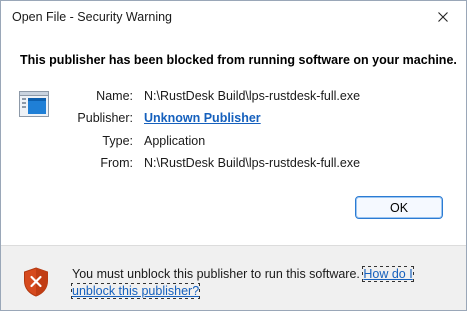 This screenshot has width=467, height=311. Describe the element at coordinates (117, 141) in the screenshot. I see `type-label: Type:` at that location.